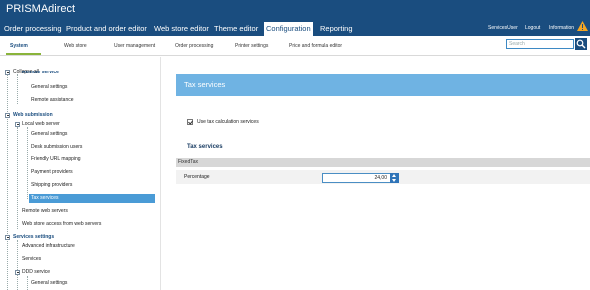 This screenshot has height=290, width=590. I want to click on percentage-input: 24,00, so click(356, 178).